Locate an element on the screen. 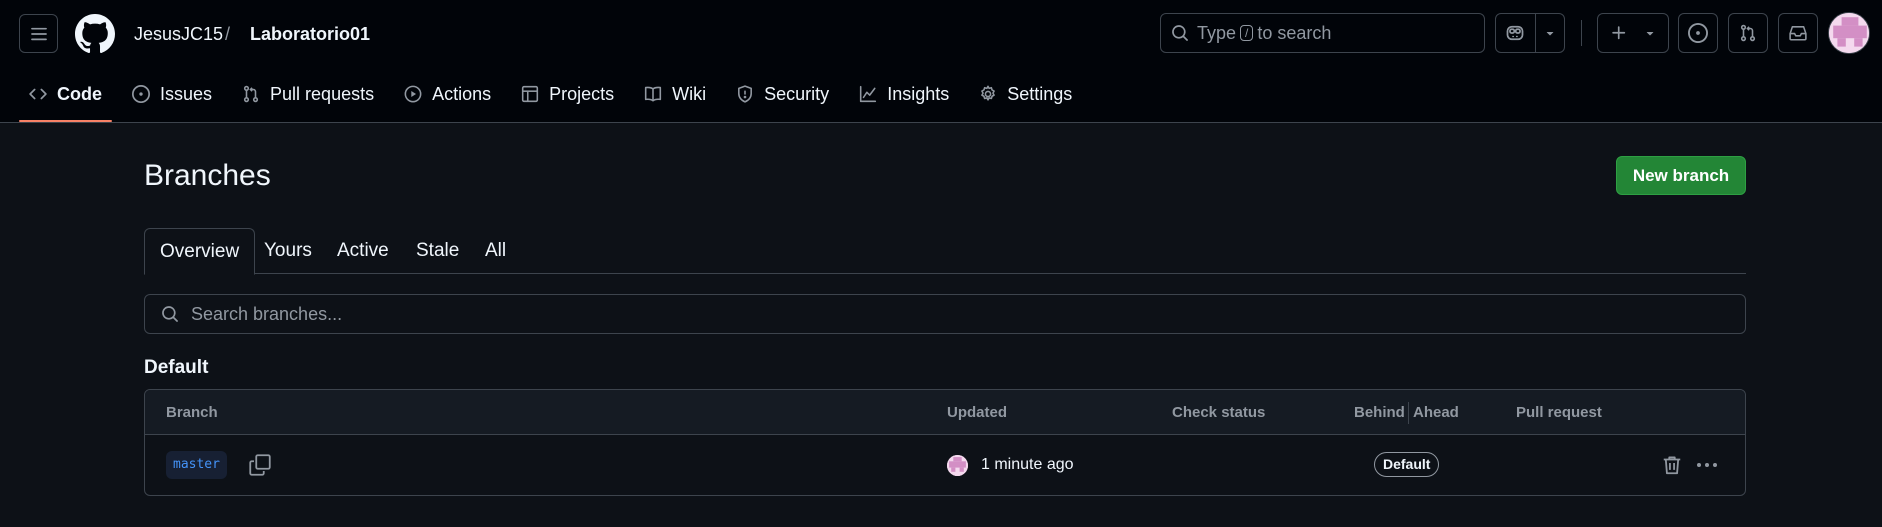 This screenshot has width=1882, height=527. copilot-button is located at coordinates (1530, 33).